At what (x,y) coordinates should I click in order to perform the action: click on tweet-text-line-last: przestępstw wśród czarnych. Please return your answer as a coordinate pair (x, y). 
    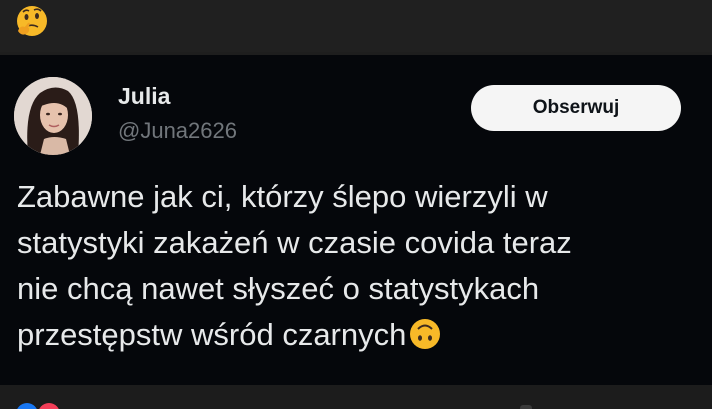
    Looking at the image, I should click on (357, 335).